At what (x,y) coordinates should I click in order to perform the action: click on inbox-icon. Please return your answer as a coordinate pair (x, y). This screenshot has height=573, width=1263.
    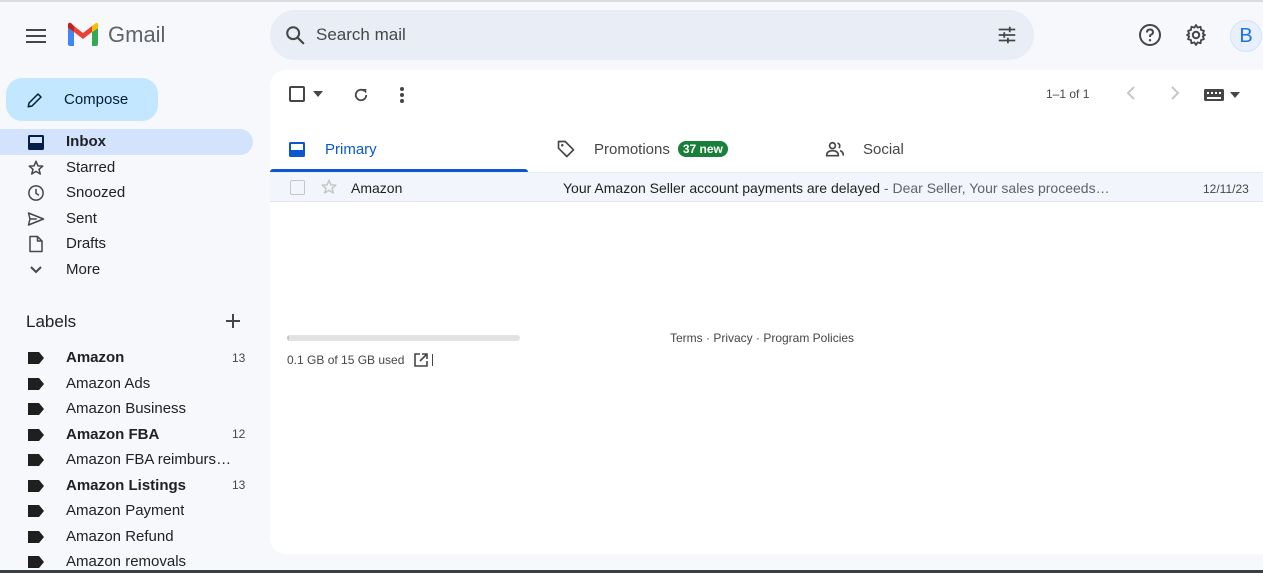
    Looking at the image, I should click on (36, 142).